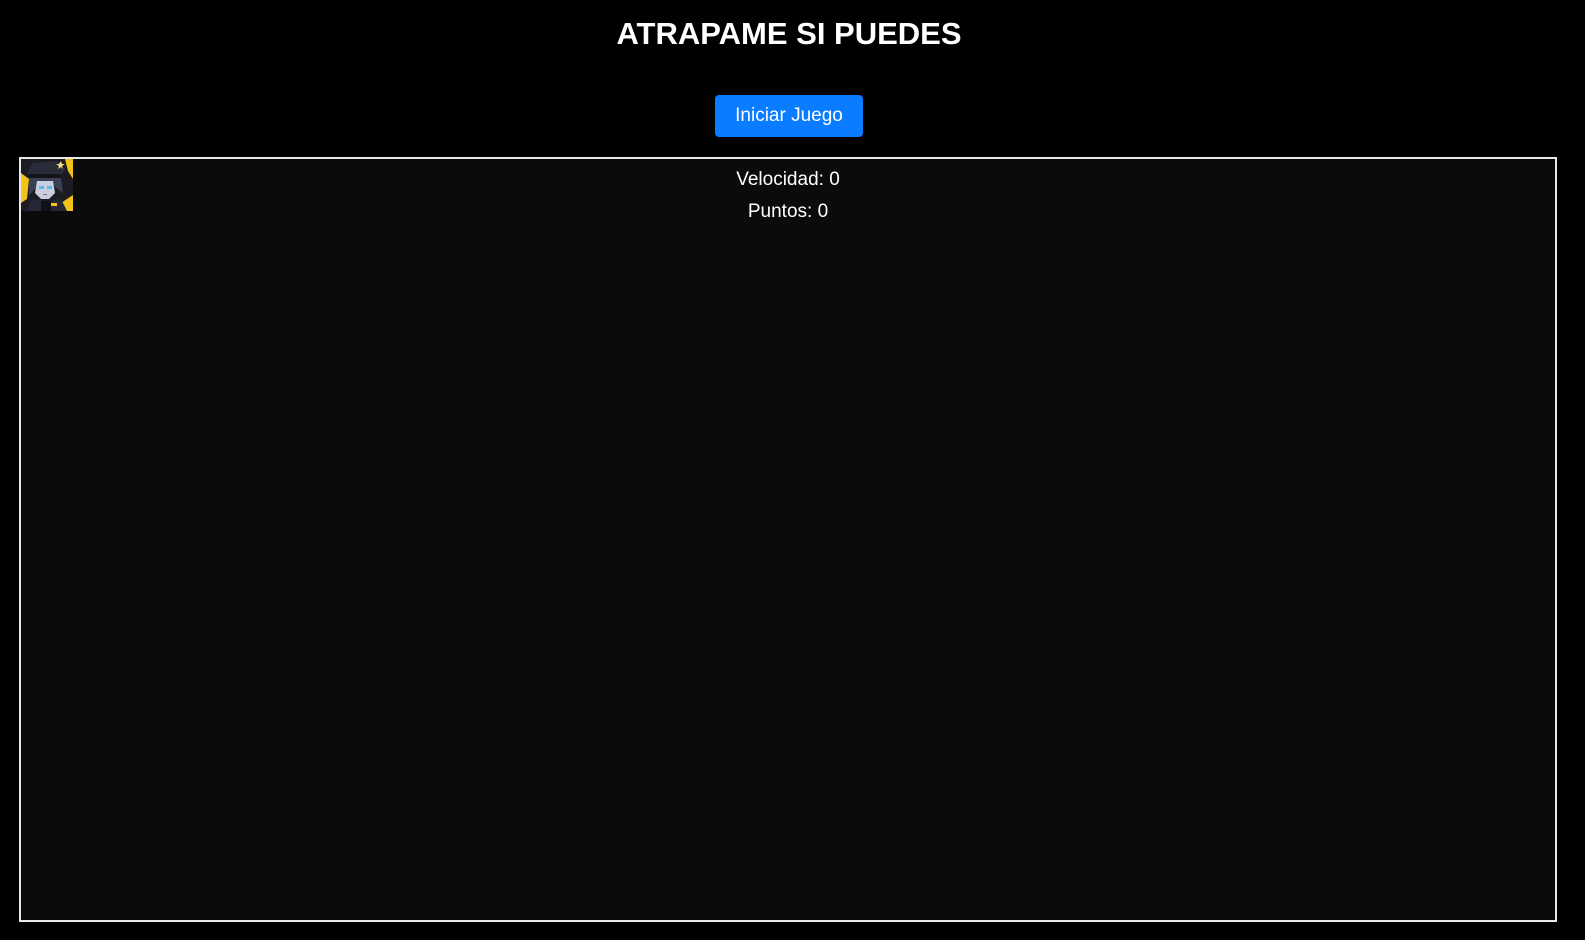 The width and height of the screenshot is (1585, 940). What do you see at coordinates (788, 211) in the screenshot?
I see `points-display: Puntos: 0` at bounding box center [788, 211].